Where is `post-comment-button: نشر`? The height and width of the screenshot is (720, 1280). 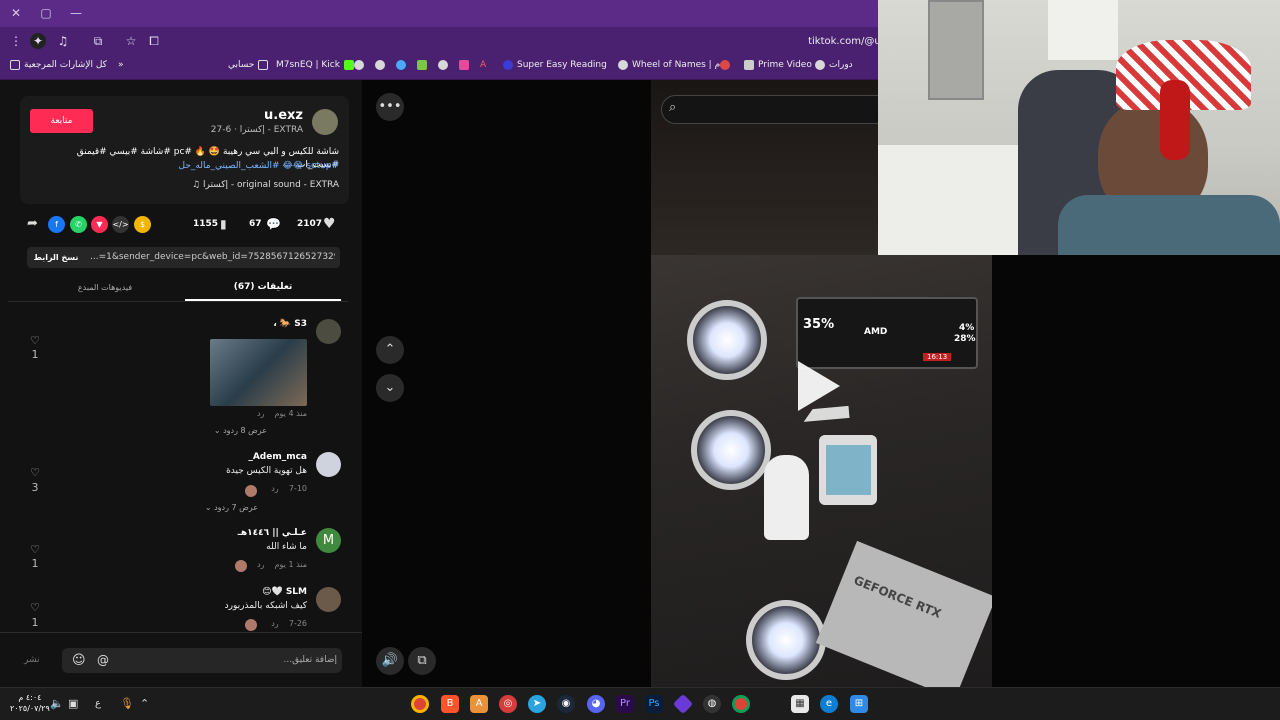
post-comment-button: نشر is located at coordinates (32, 660).